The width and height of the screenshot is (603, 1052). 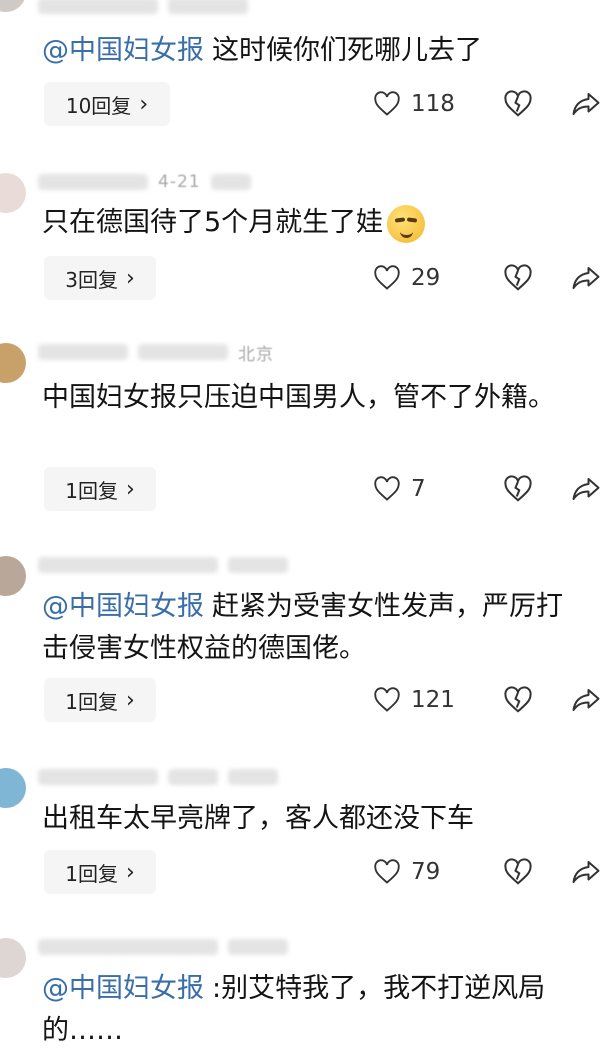 I want to click on comment-text: @中国妇女报 这时候你们死哪儿去了, so click(x=262, y=50).